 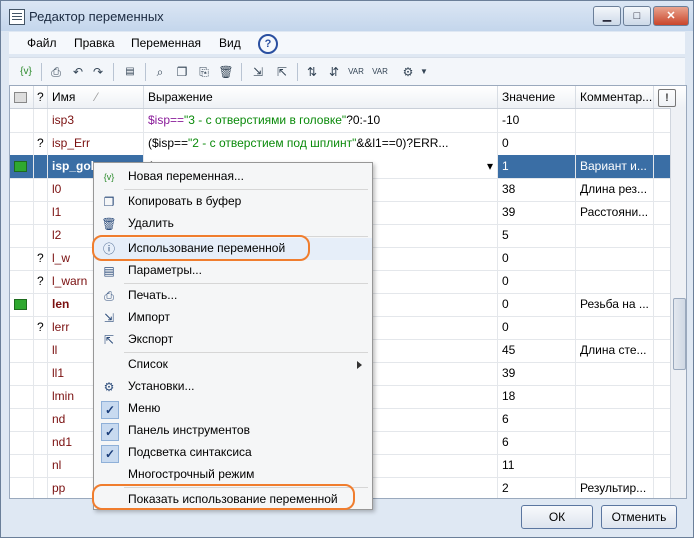 What do you see at coordinates (130, 72) in the screenshot?
I see `params-icon: ▤` at bounding box center [130, 72].